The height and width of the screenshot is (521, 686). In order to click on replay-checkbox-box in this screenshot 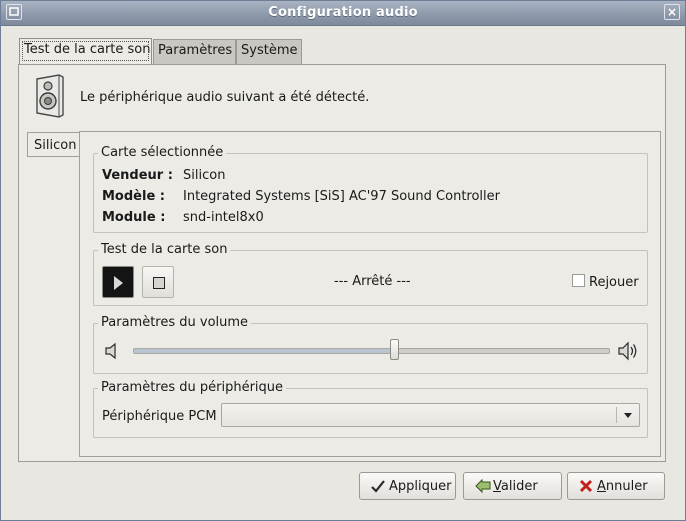, I will do `click(578, 280)`.